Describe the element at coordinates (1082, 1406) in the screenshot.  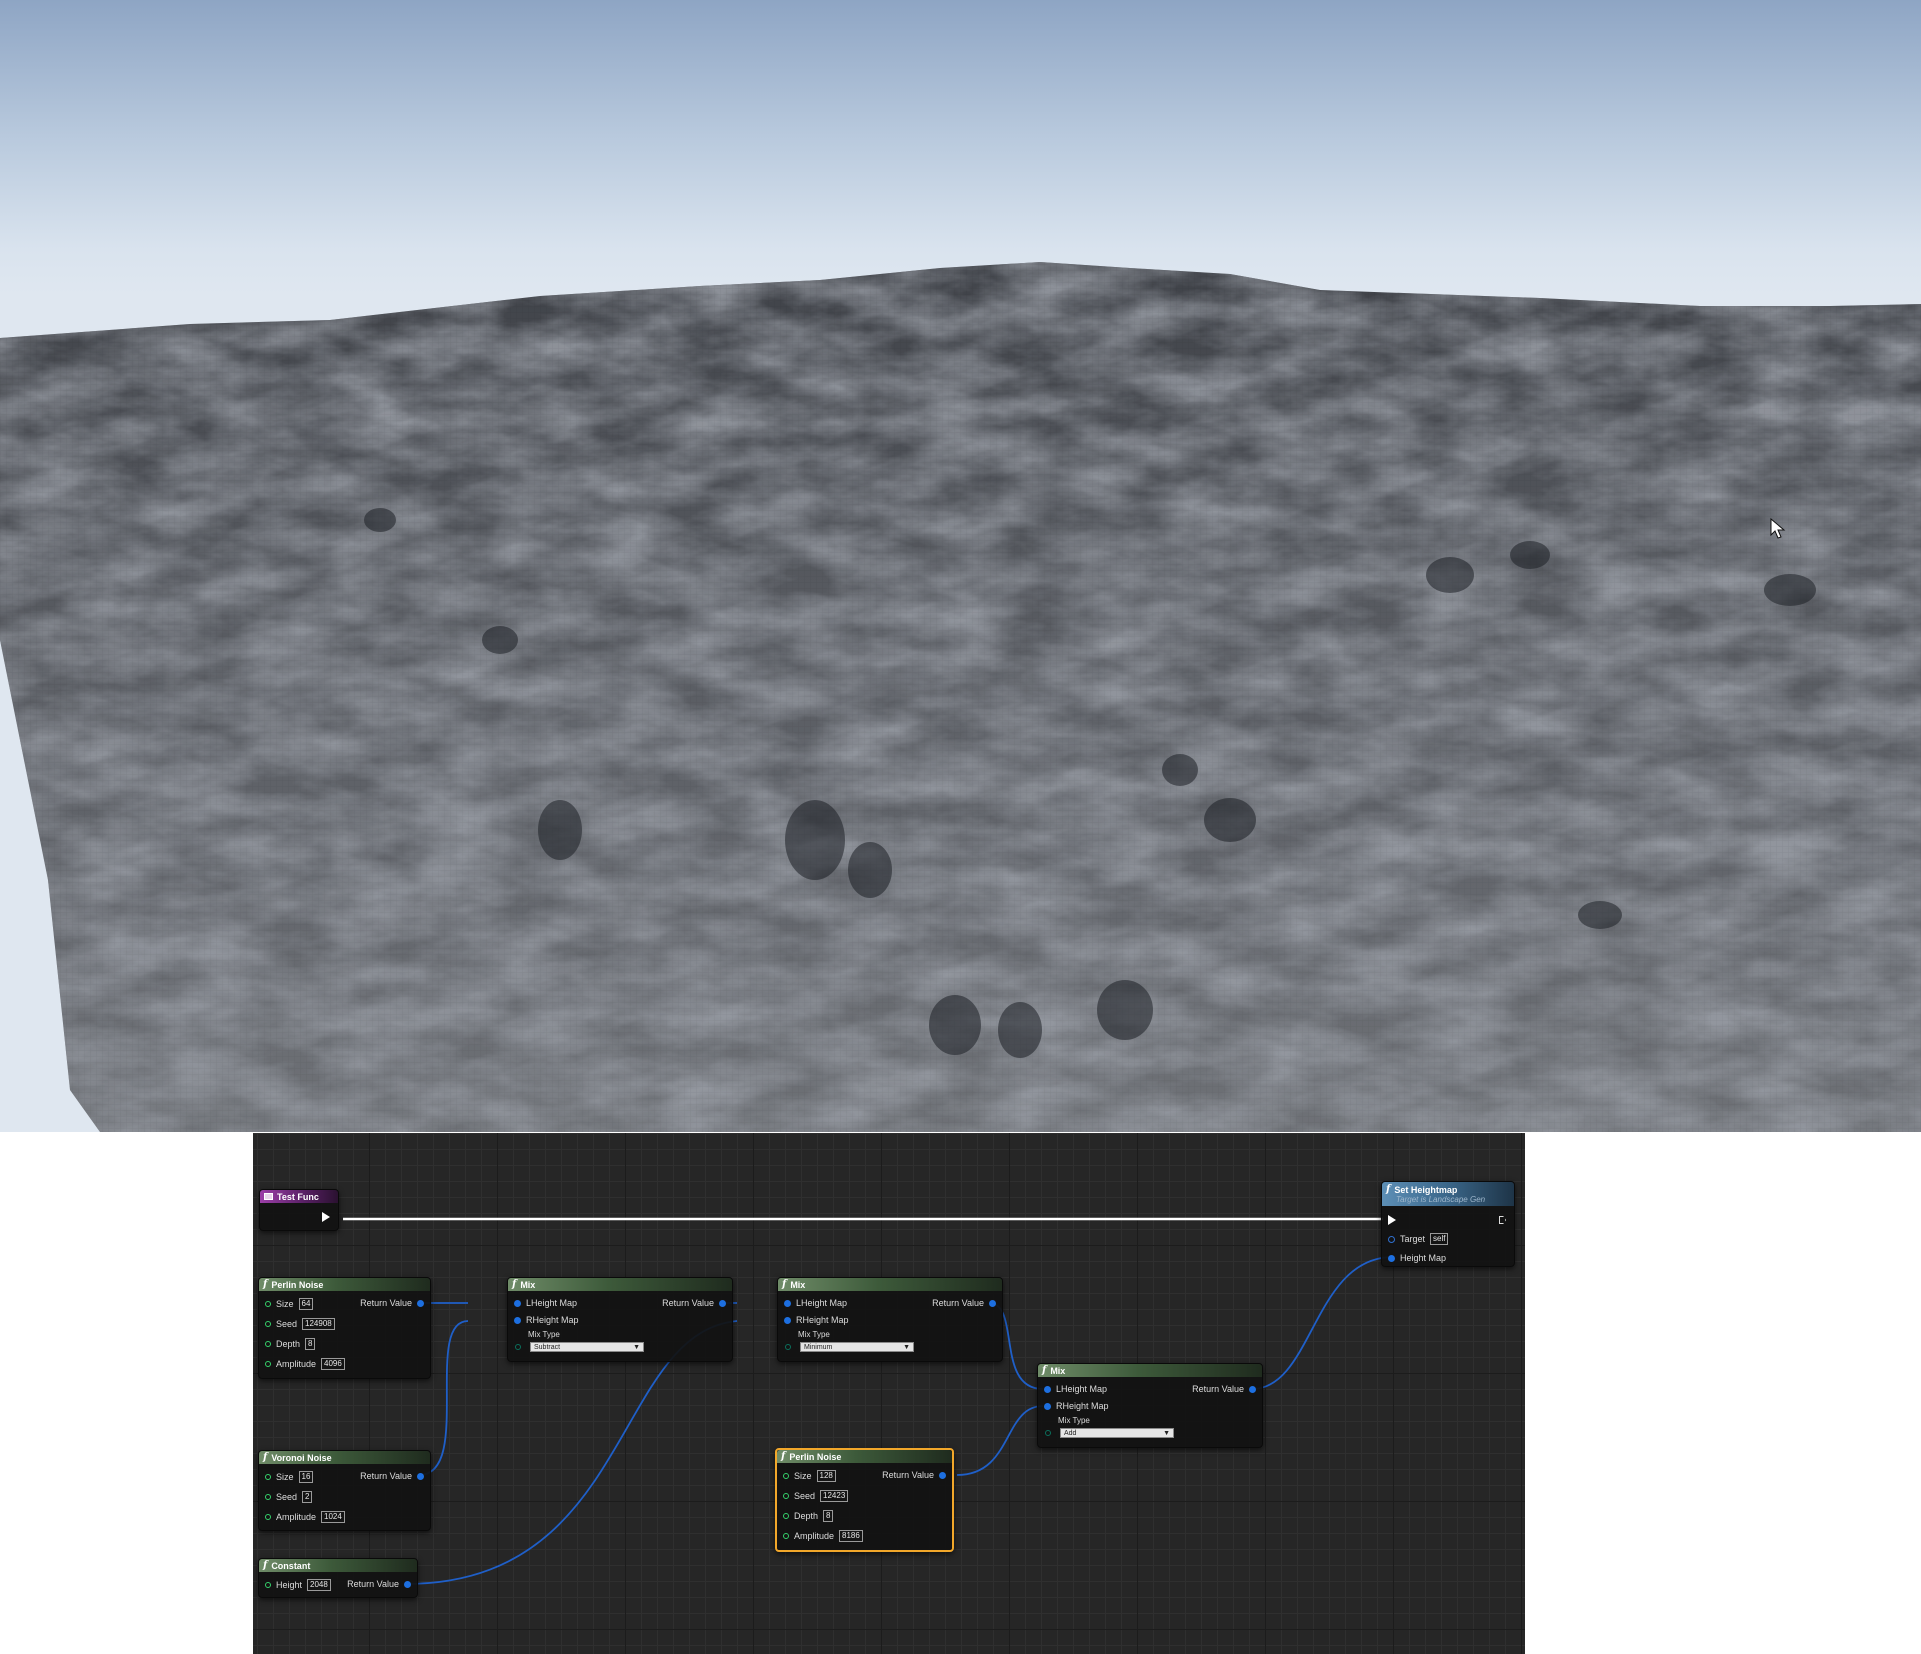
I see `rheight-map-label: RHeight Map` at that location.